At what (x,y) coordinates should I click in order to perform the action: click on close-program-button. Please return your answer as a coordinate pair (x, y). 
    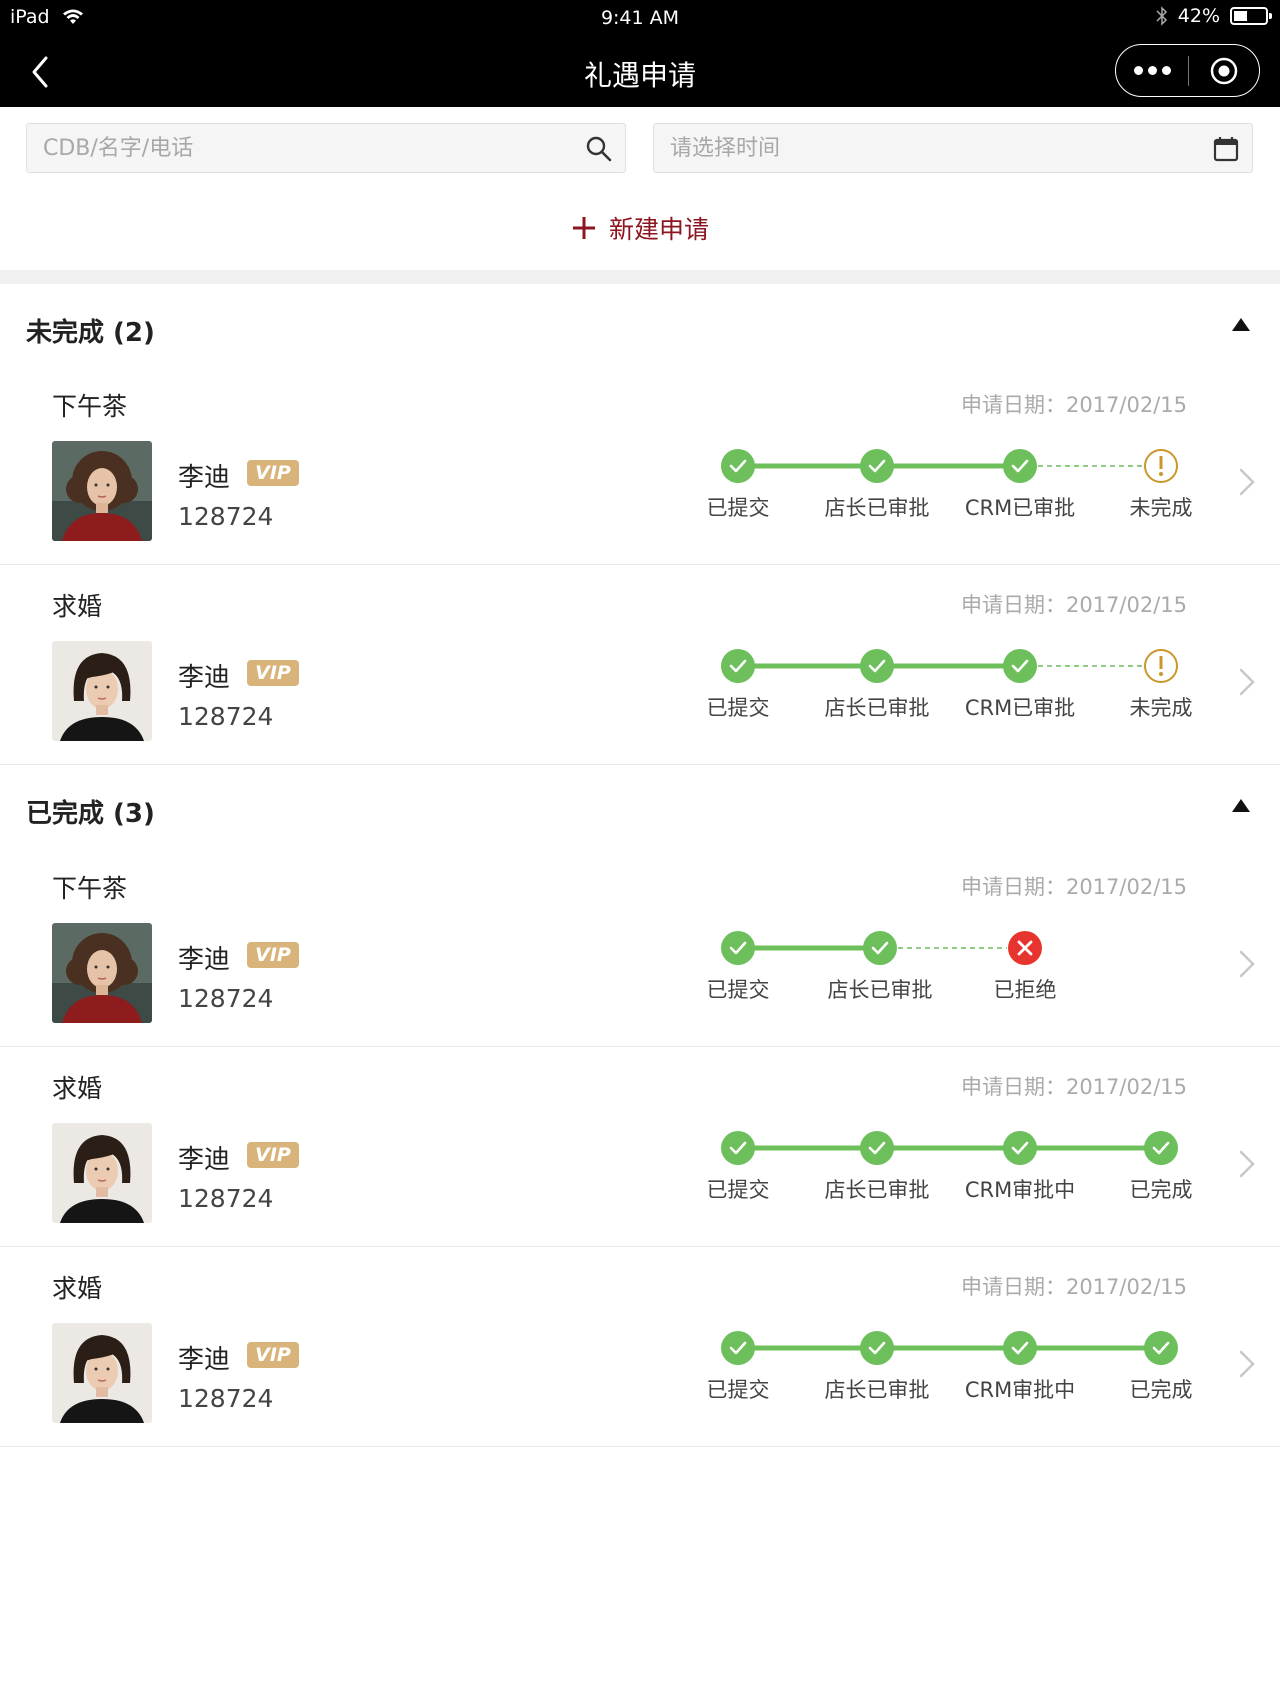
    Looking at the image, I should click on (1224, 70).